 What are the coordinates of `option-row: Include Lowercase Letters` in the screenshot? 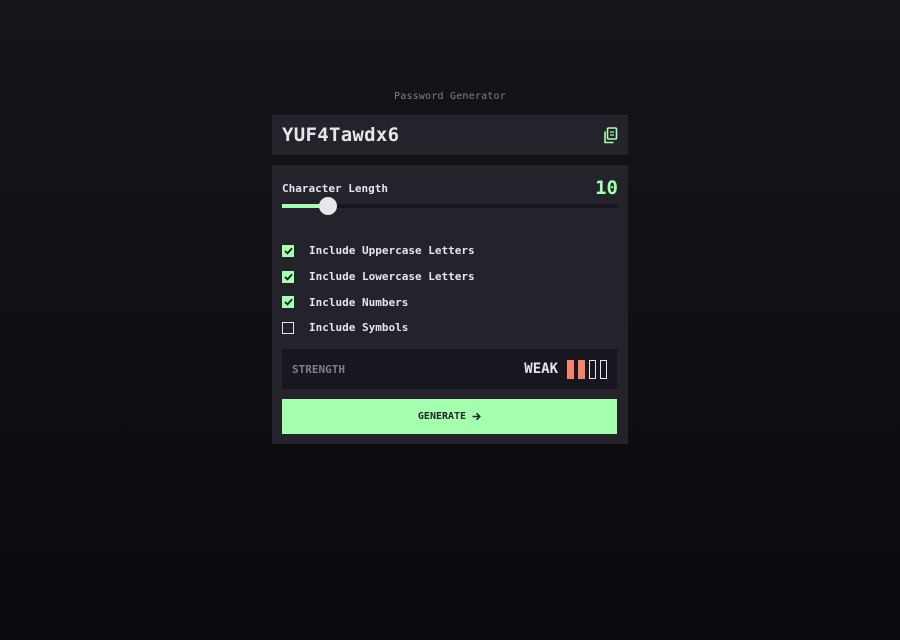 It's located at (450, 277).